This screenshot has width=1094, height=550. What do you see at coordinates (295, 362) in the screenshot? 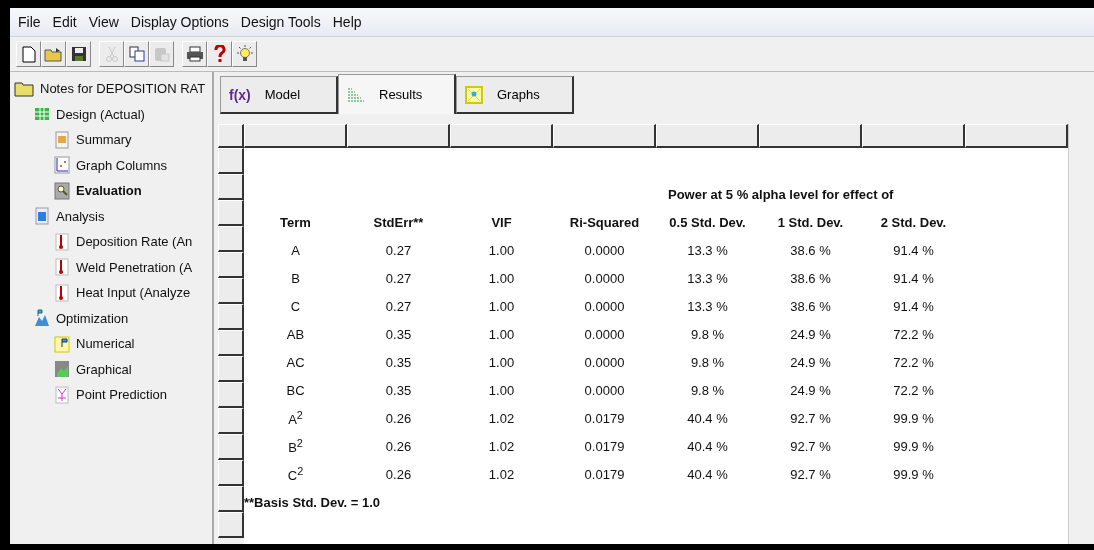
I see `table-cell-text: AC` at bounding box center [295, 362].